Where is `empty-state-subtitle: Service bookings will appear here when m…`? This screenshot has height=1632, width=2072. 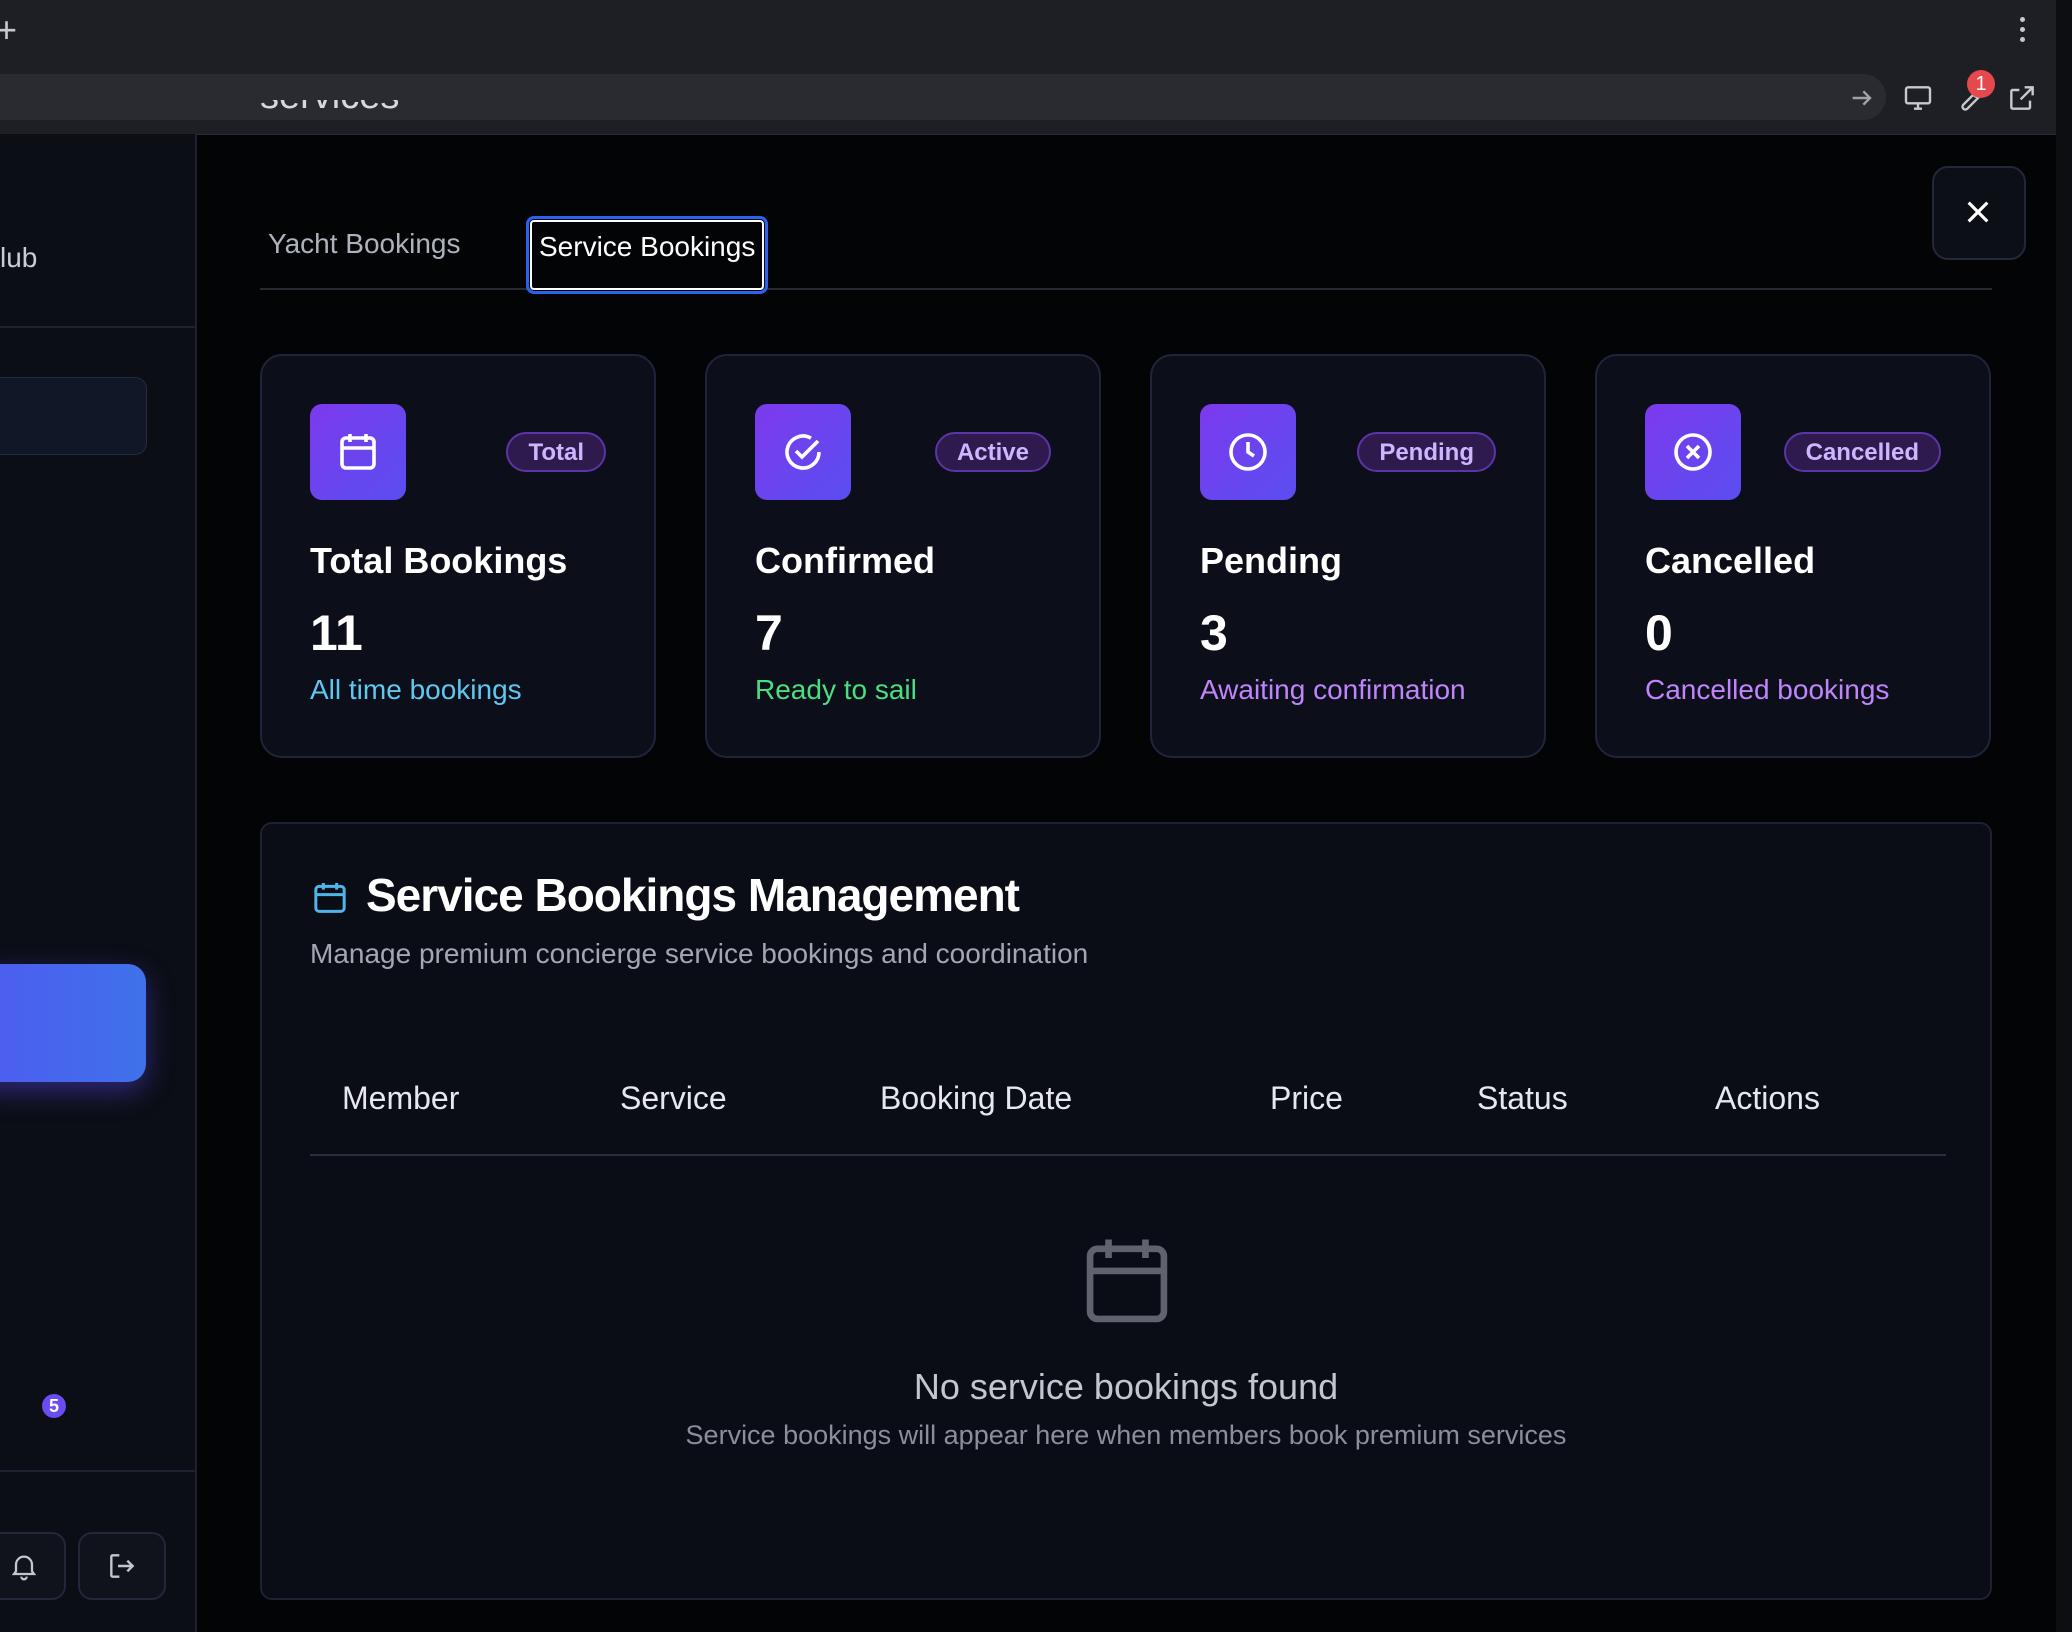 empty-state-subtitle: Service bookings will appear here when m… is located at coordinates (1126, 1435).